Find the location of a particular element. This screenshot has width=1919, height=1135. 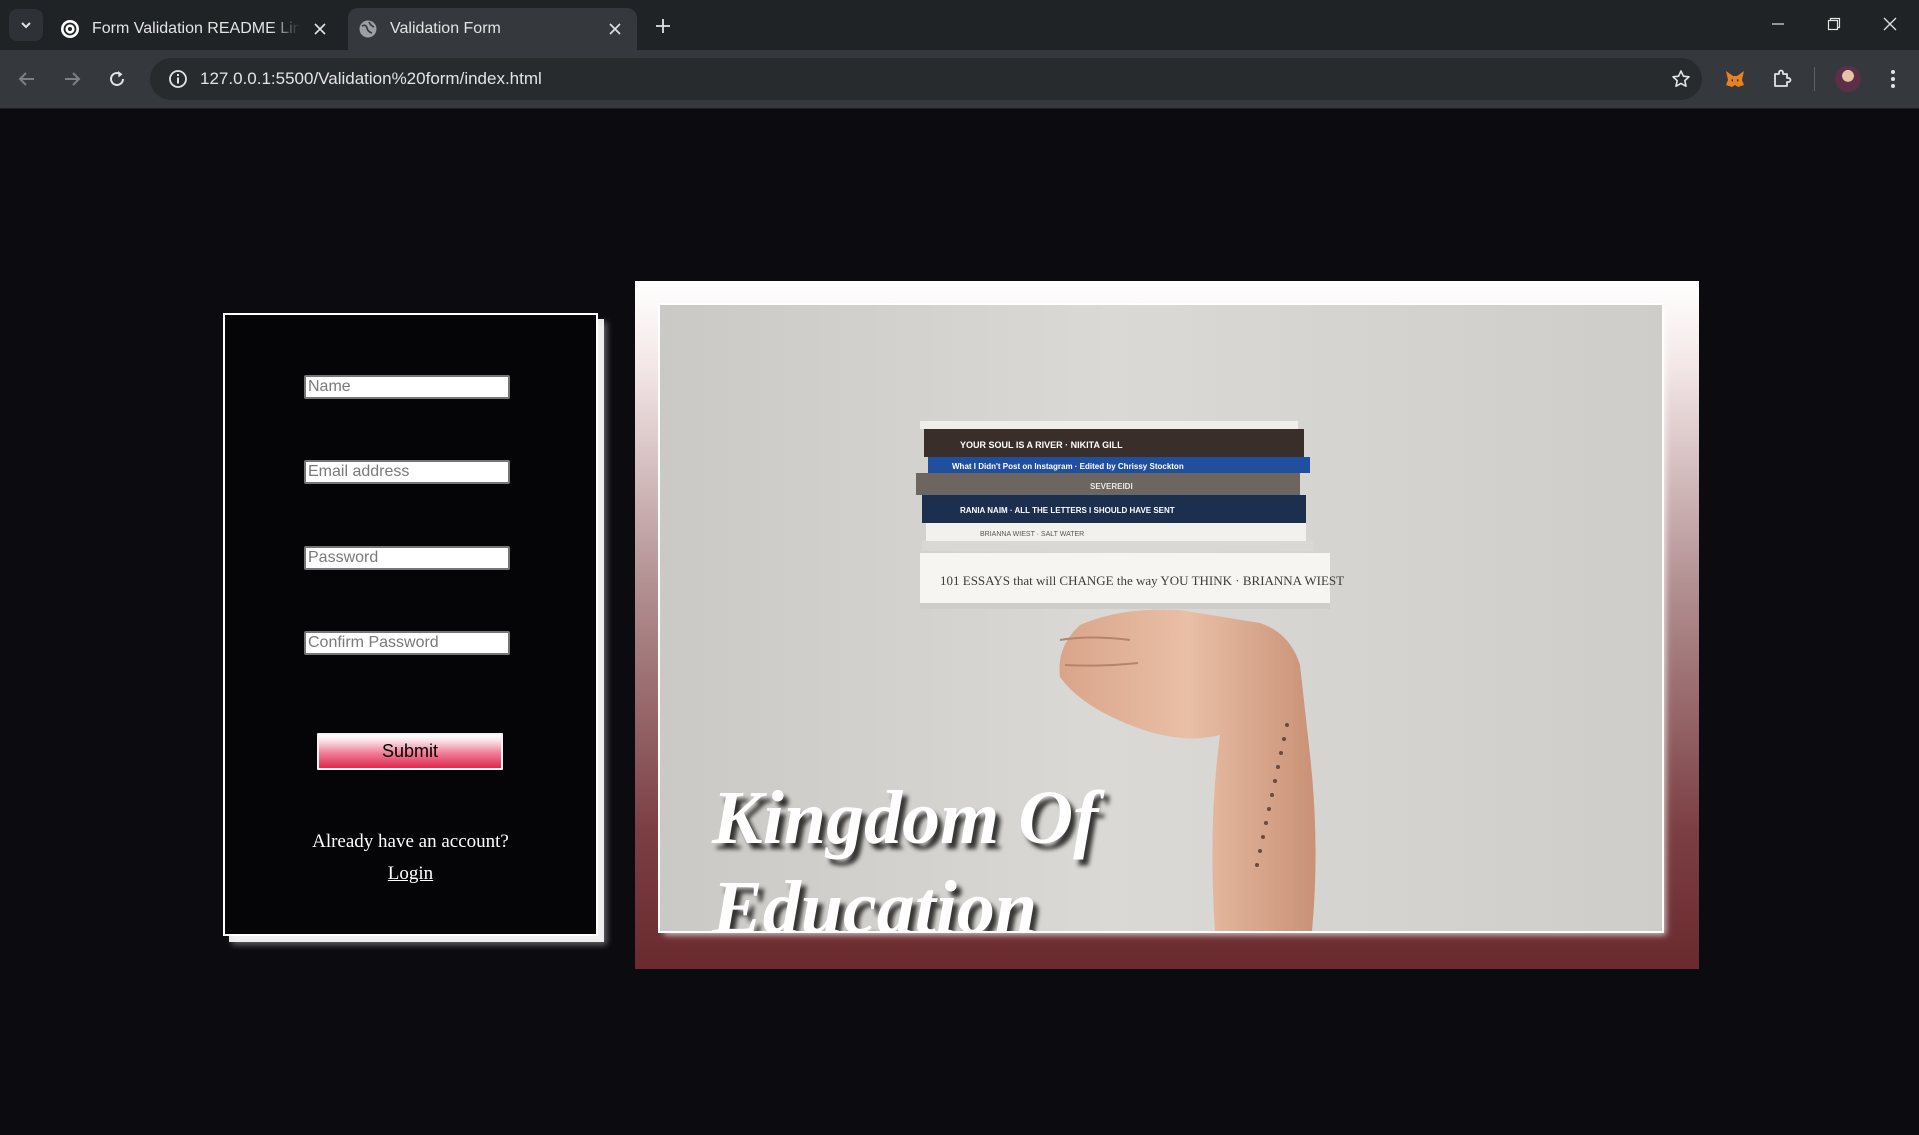

arrow-right-icon is located at coordinates (73, 79).